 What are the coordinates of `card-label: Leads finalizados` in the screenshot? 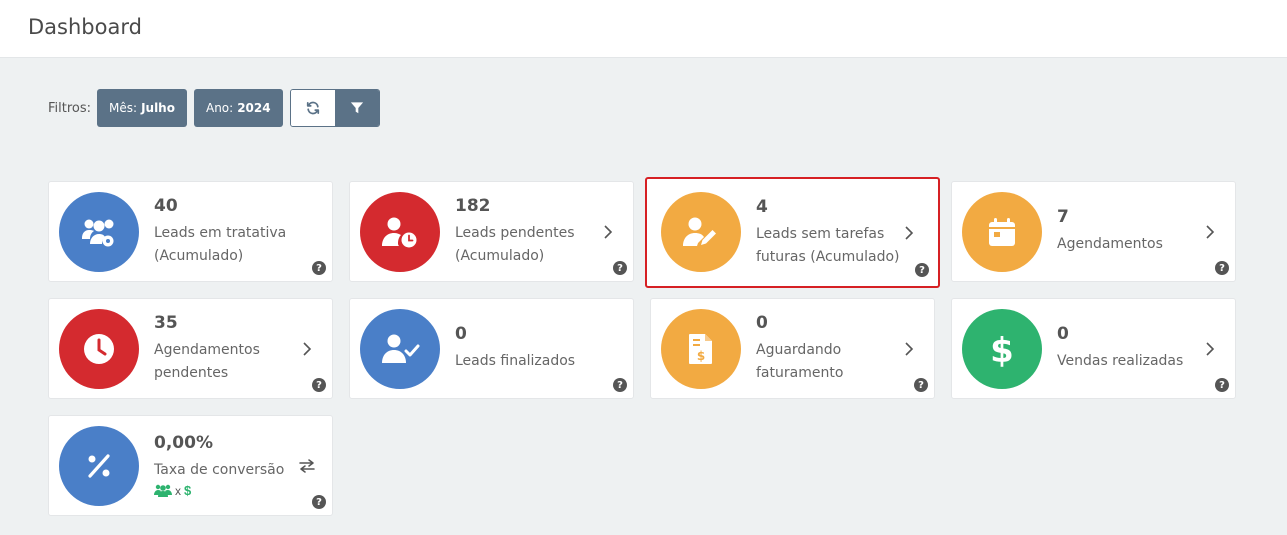 It's located at (515, 361).